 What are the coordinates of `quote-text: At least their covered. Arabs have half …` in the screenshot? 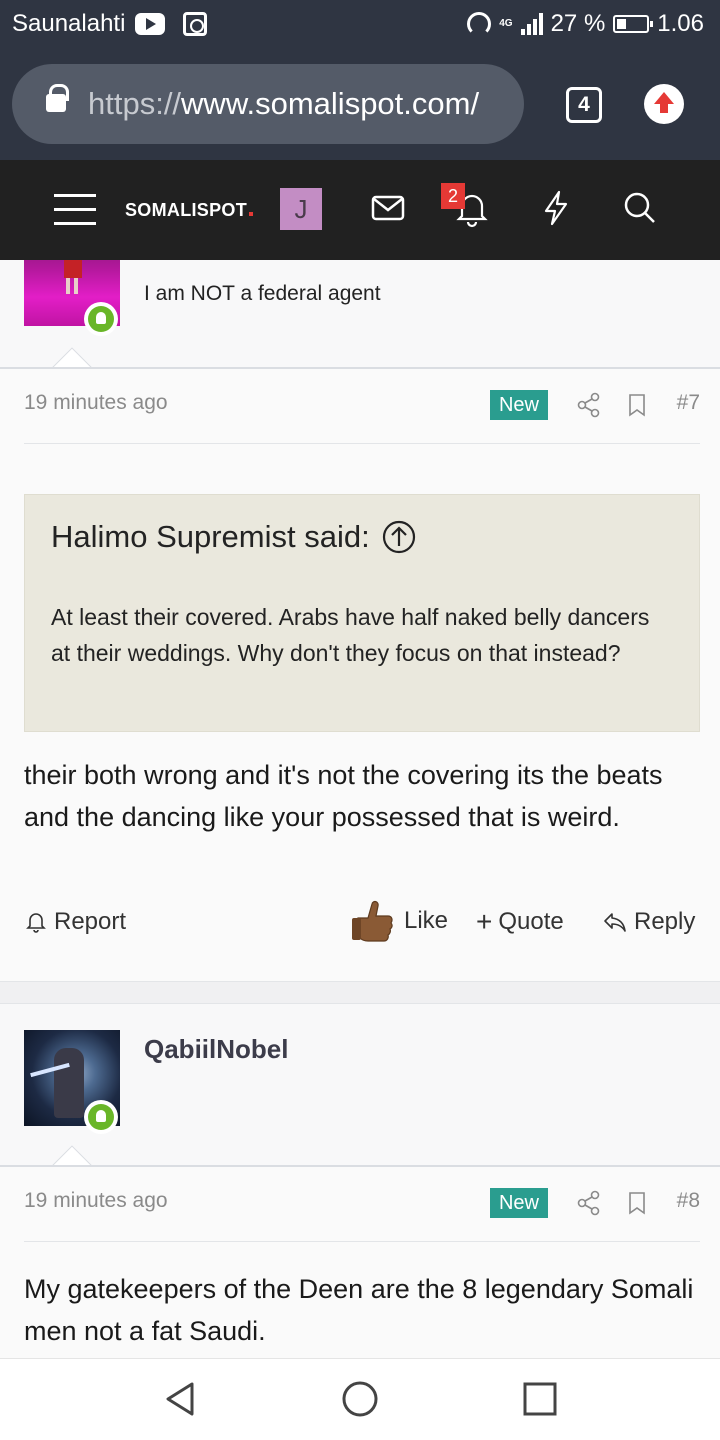 It's located at (350, 635).